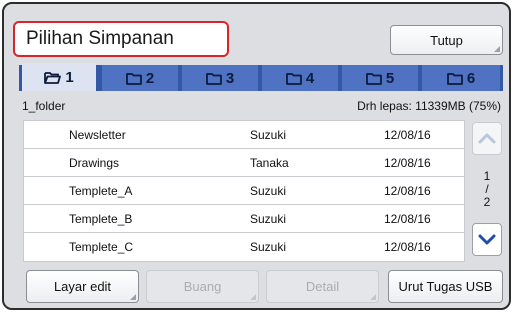 Image resolution: width=515 pixels, height=314 pixels. I want to click on tab-folder-5: 5, so click(380, 78).